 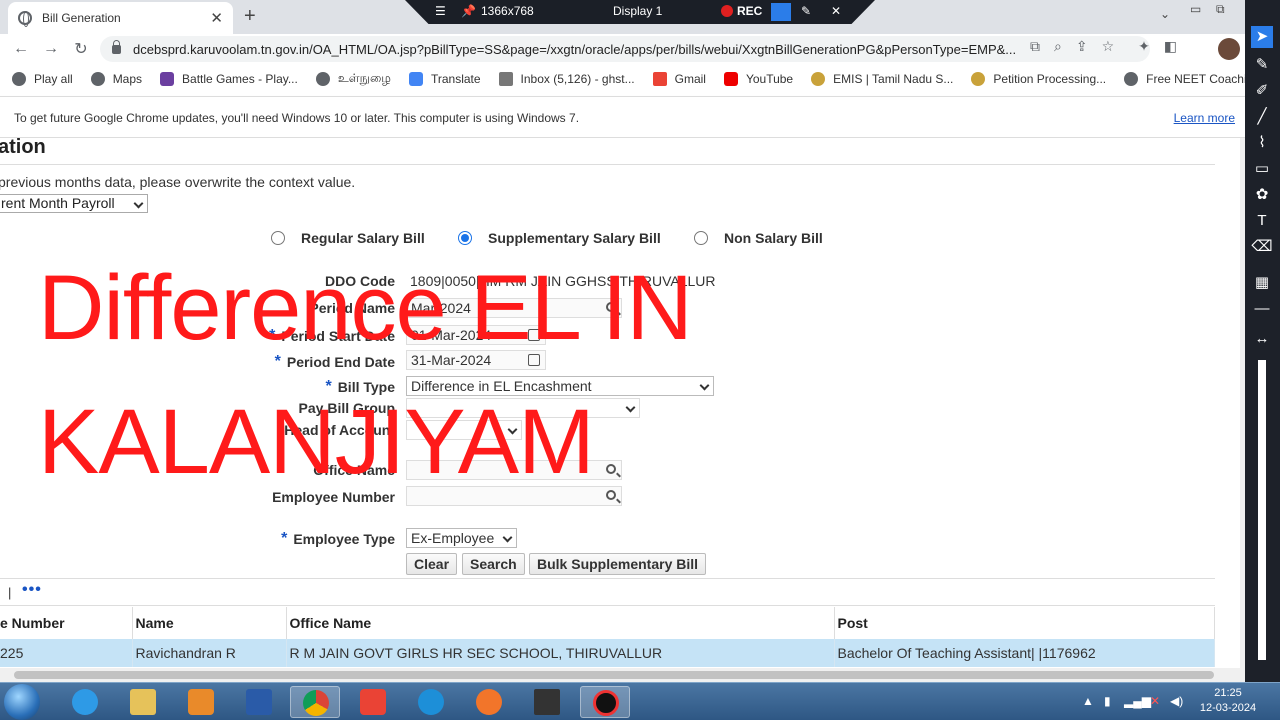 I want to click on bookmark-gmail: Gmail, so click(x=679, y=79).